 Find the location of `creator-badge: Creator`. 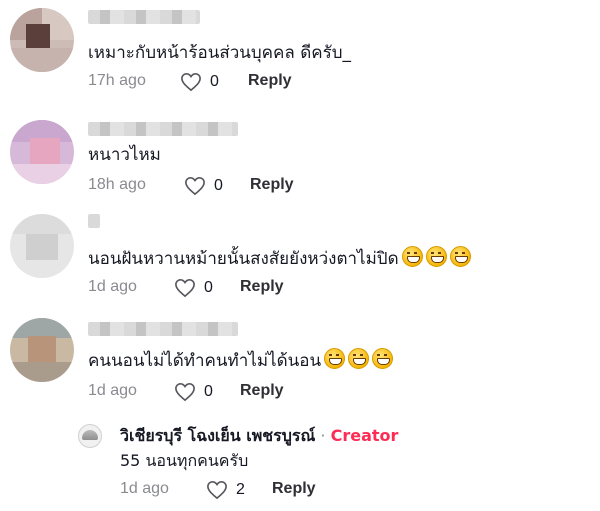

creator-badge: Creator is located at coordinates (364, 435).